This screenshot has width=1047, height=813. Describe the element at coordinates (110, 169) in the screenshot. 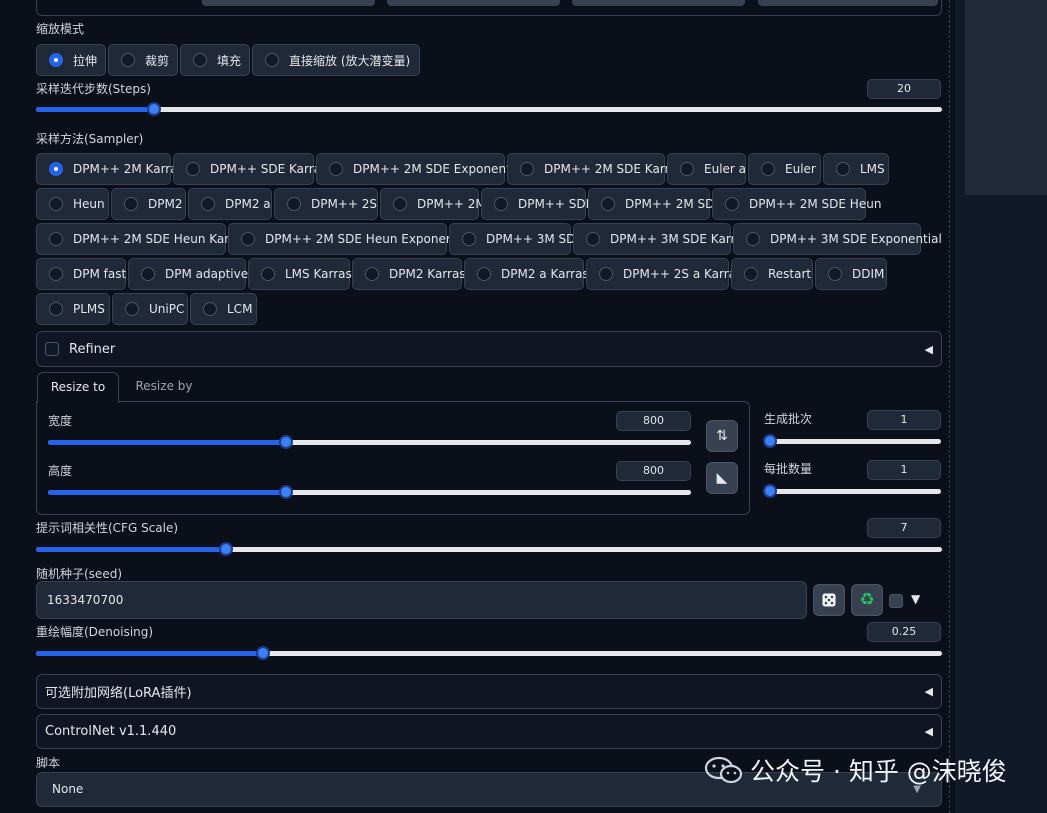

I see `sampler-dpmpp-2m-karras: DPM++ 2M Karras` at that location.